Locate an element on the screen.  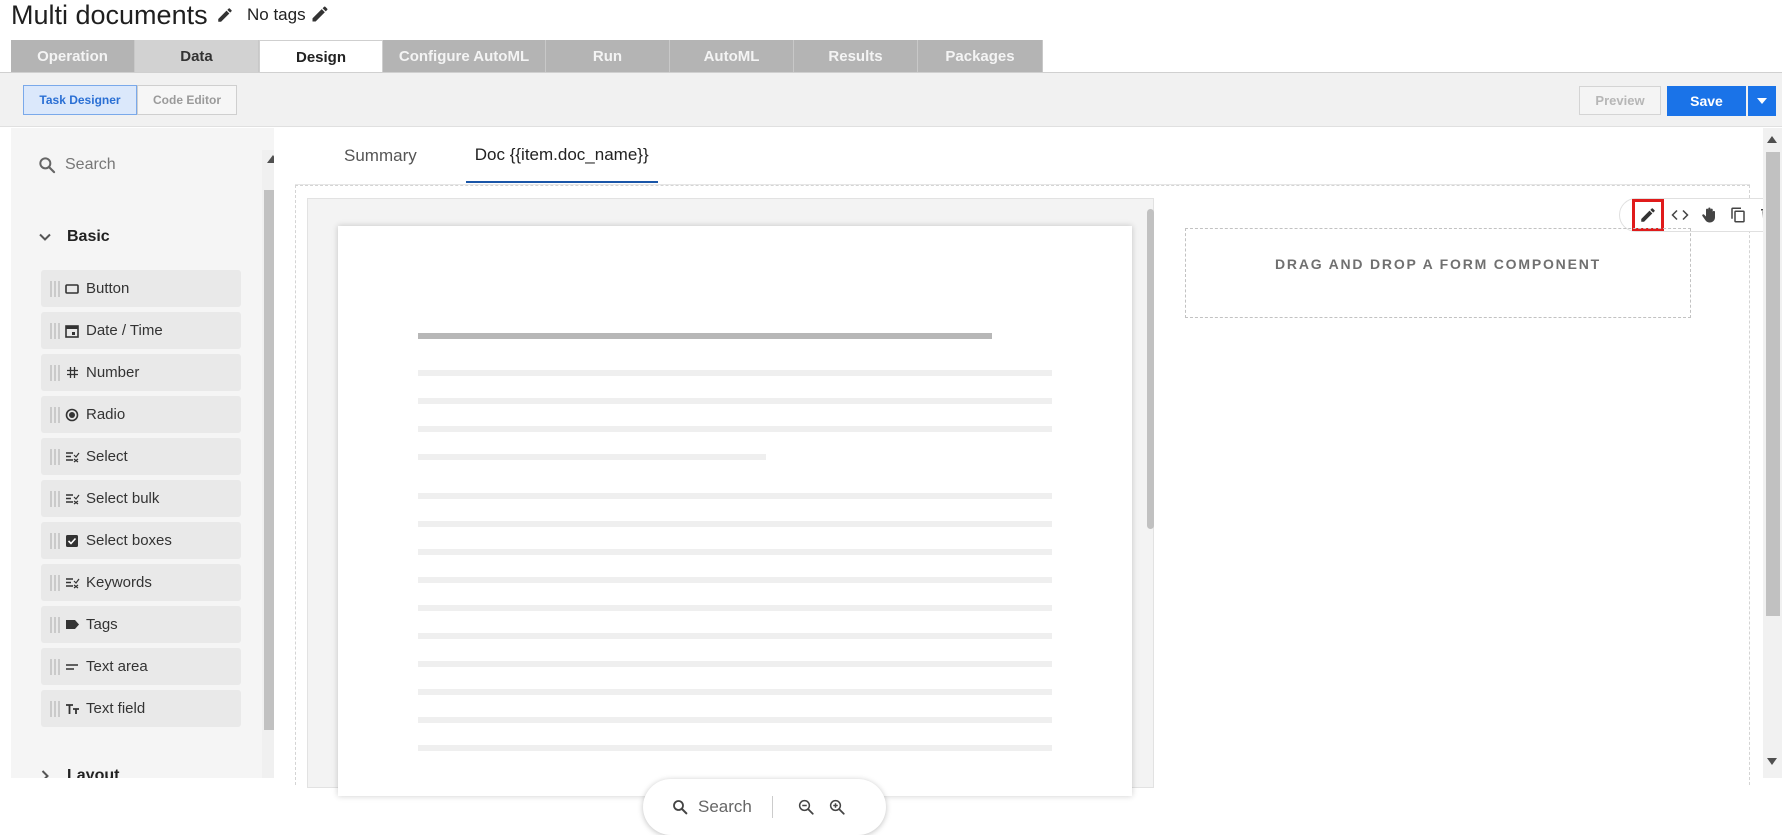
component-date-time: Date / Time is located at coordinates (141, 330).